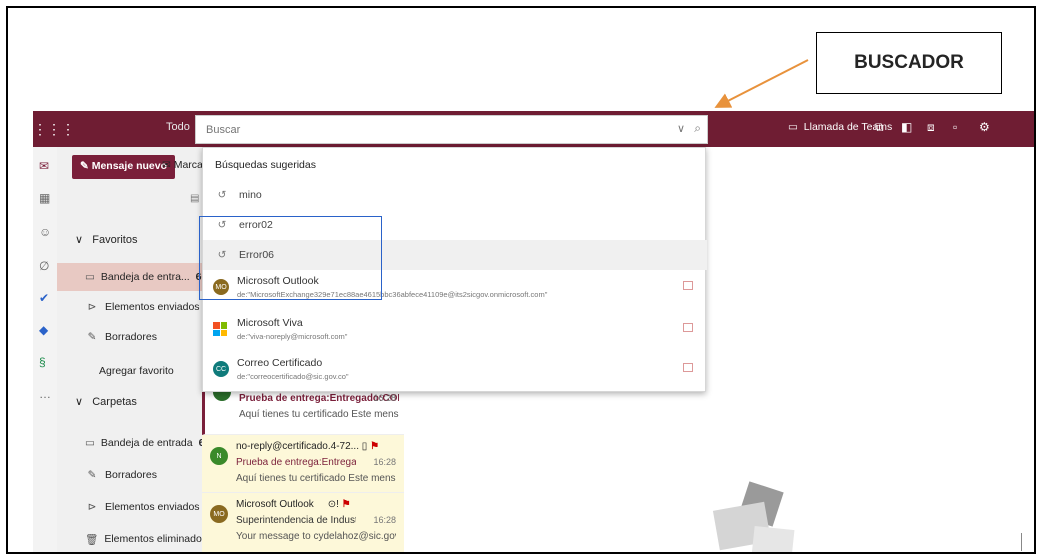  What do you see at coordinates (250, 195) in the screenshot?
I see `suggestion-text: mino` at bounding box center [250, 195].